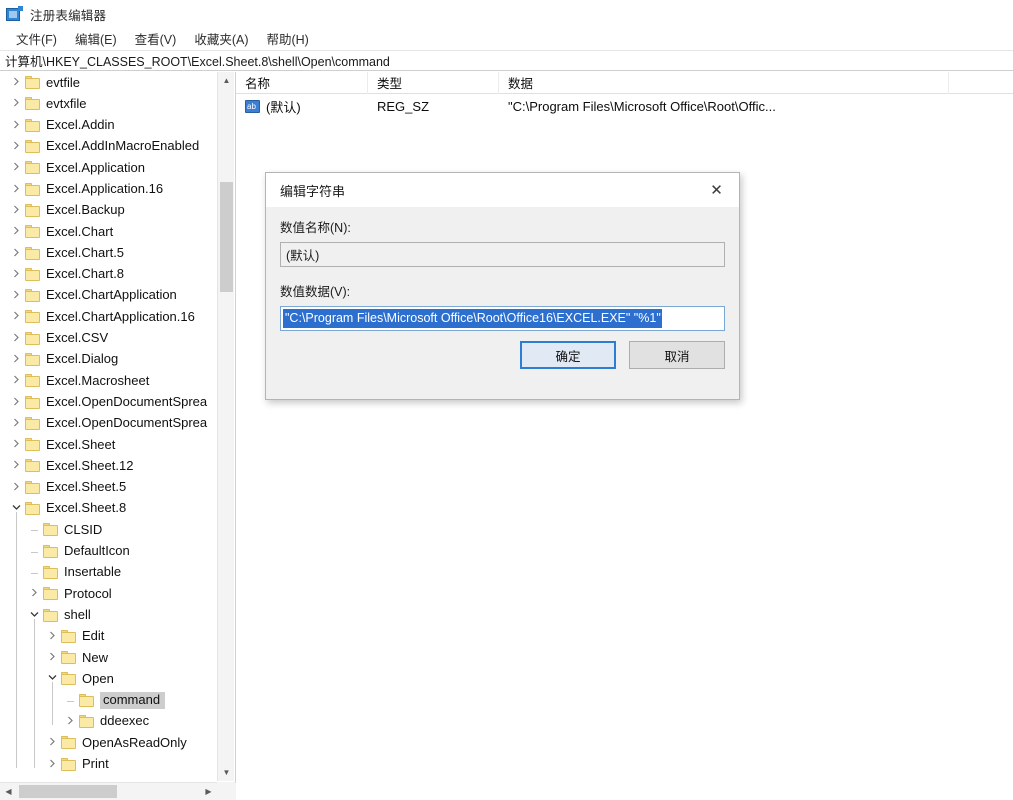 This screenshot has height=800, width=1013. Describe the element at coordinates (568, 355) in the screenshot. I see `ok-button: 确定` at that location.